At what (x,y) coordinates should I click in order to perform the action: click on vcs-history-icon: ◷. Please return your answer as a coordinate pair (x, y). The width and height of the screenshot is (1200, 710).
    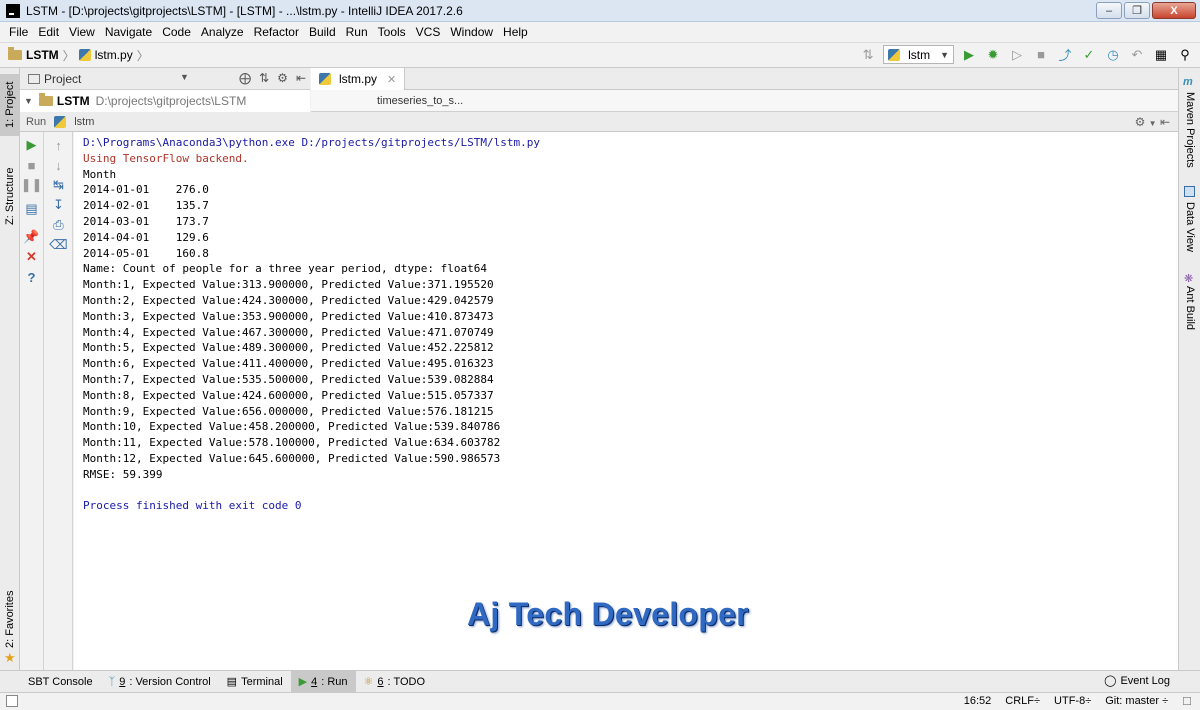
    Looking at the image, I should click on (1113, 55).